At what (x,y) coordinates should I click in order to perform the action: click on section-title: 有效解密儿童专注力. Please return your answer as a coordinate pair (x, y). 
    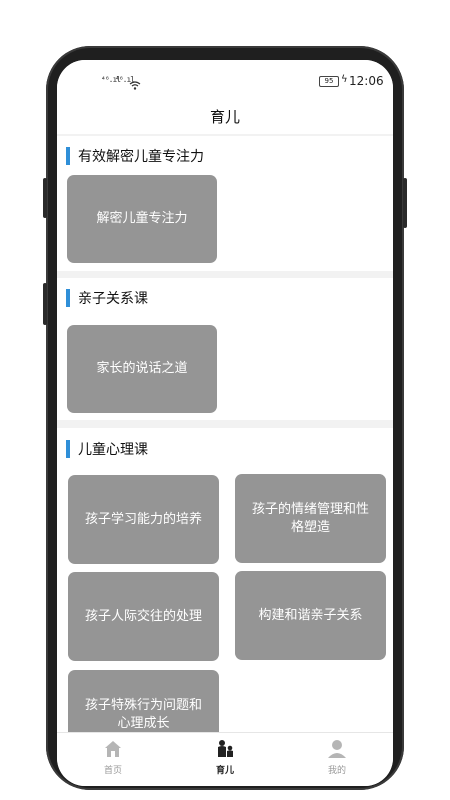
    Looking at the image, I should click on (141, 157).